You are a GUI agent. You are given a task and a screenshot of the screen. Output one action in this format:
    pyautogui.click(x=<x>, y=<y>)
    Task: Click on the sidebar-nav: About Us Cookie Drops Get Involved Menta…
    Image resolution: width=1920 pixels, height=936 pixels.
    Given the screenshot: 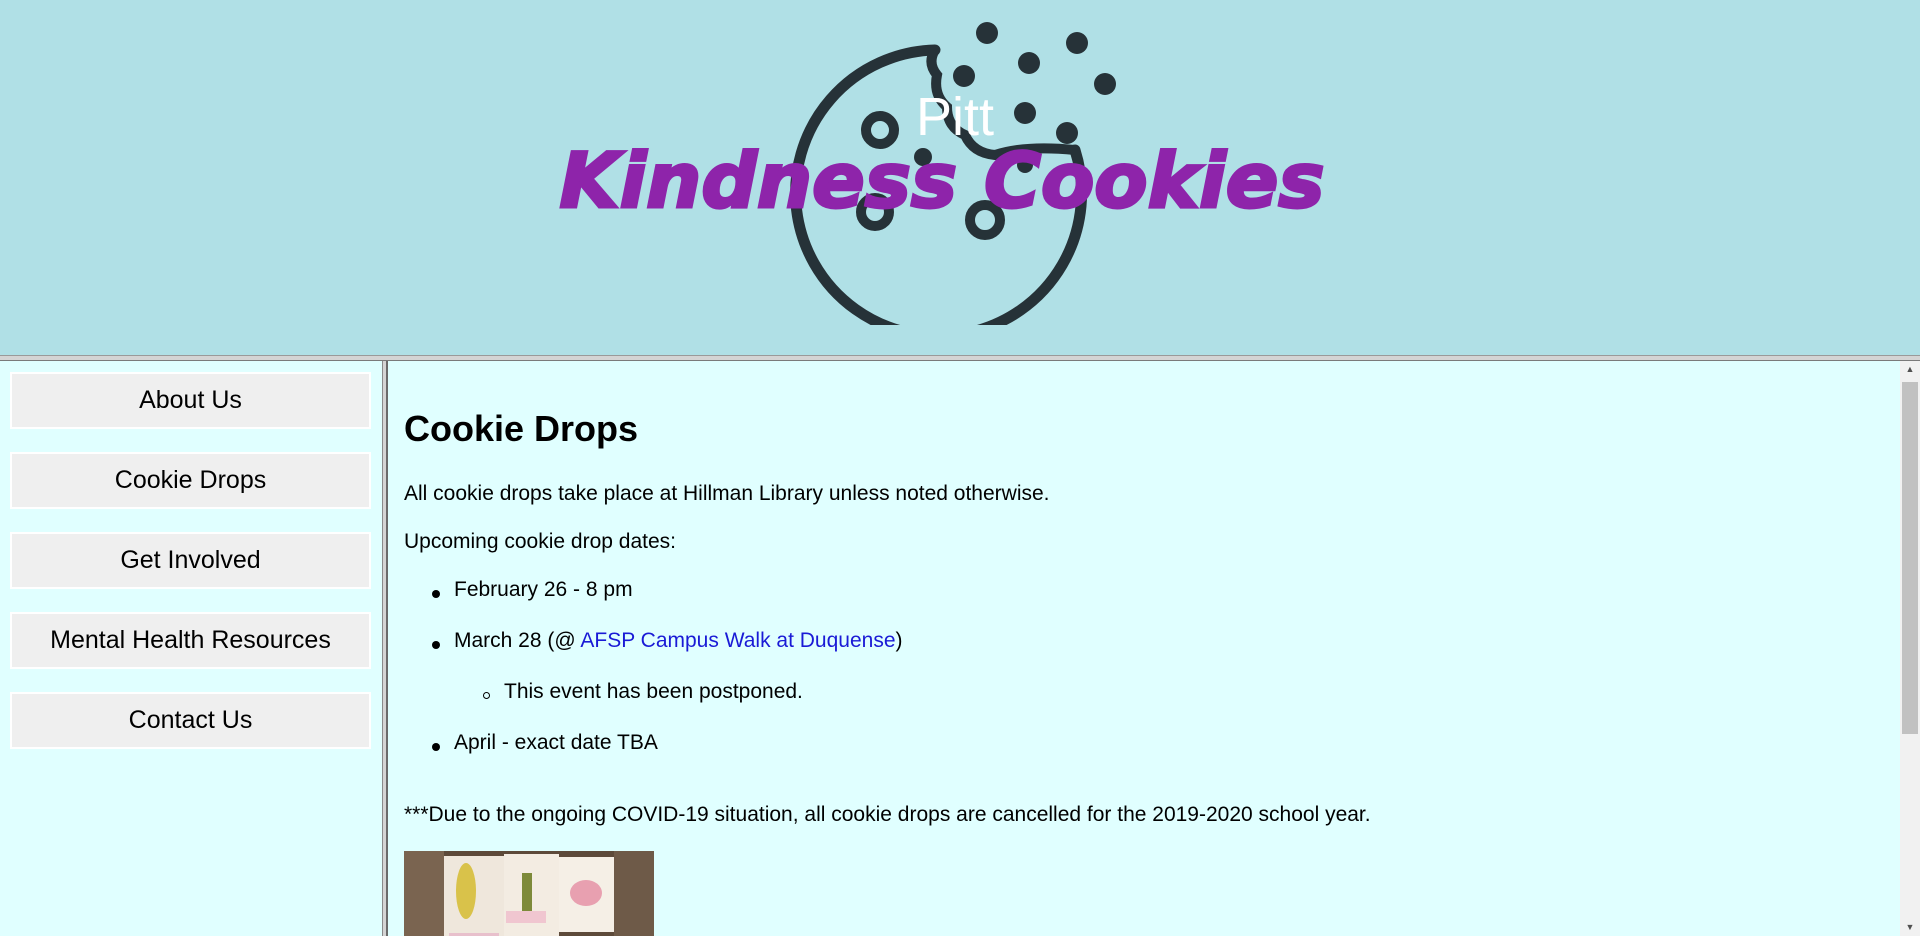 What is the action you would take?
    pyautogui.click(x=191, y=648)
    